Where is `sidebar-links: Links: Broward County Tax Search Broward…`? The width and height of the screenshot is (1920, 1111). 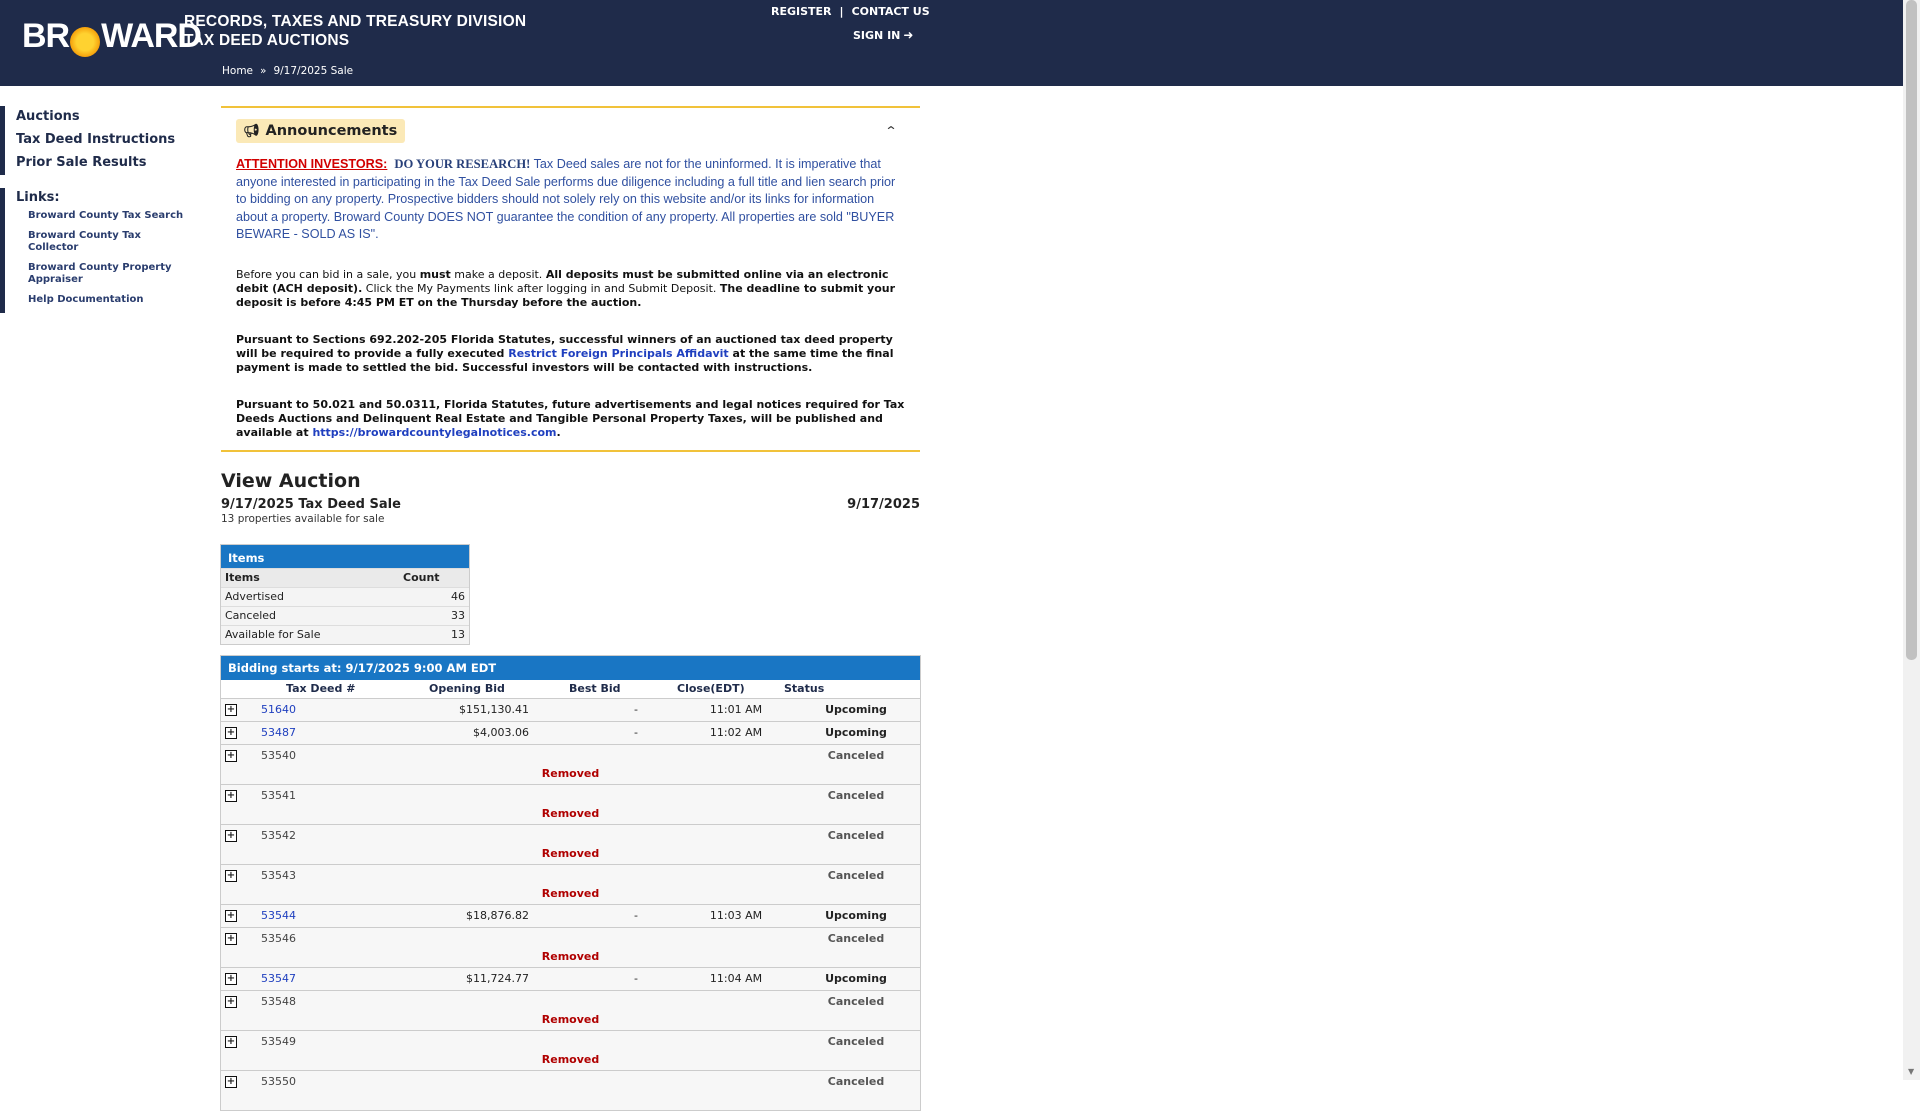 sidebar-links: Links: Broward County Tax Search Broward… is located at coordinates (105, 250).